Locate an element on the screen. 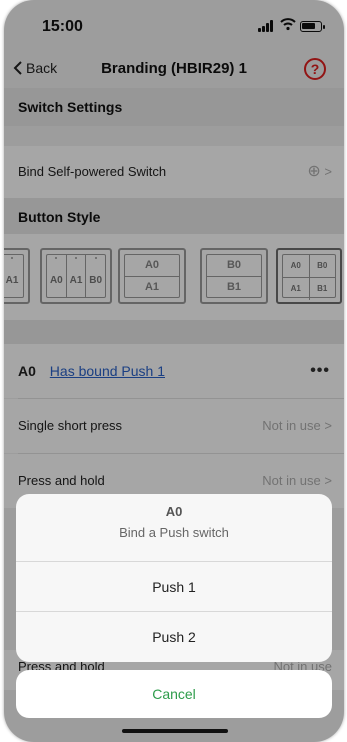  action-sheet-title: A0 is located at coordinates (174, 511).